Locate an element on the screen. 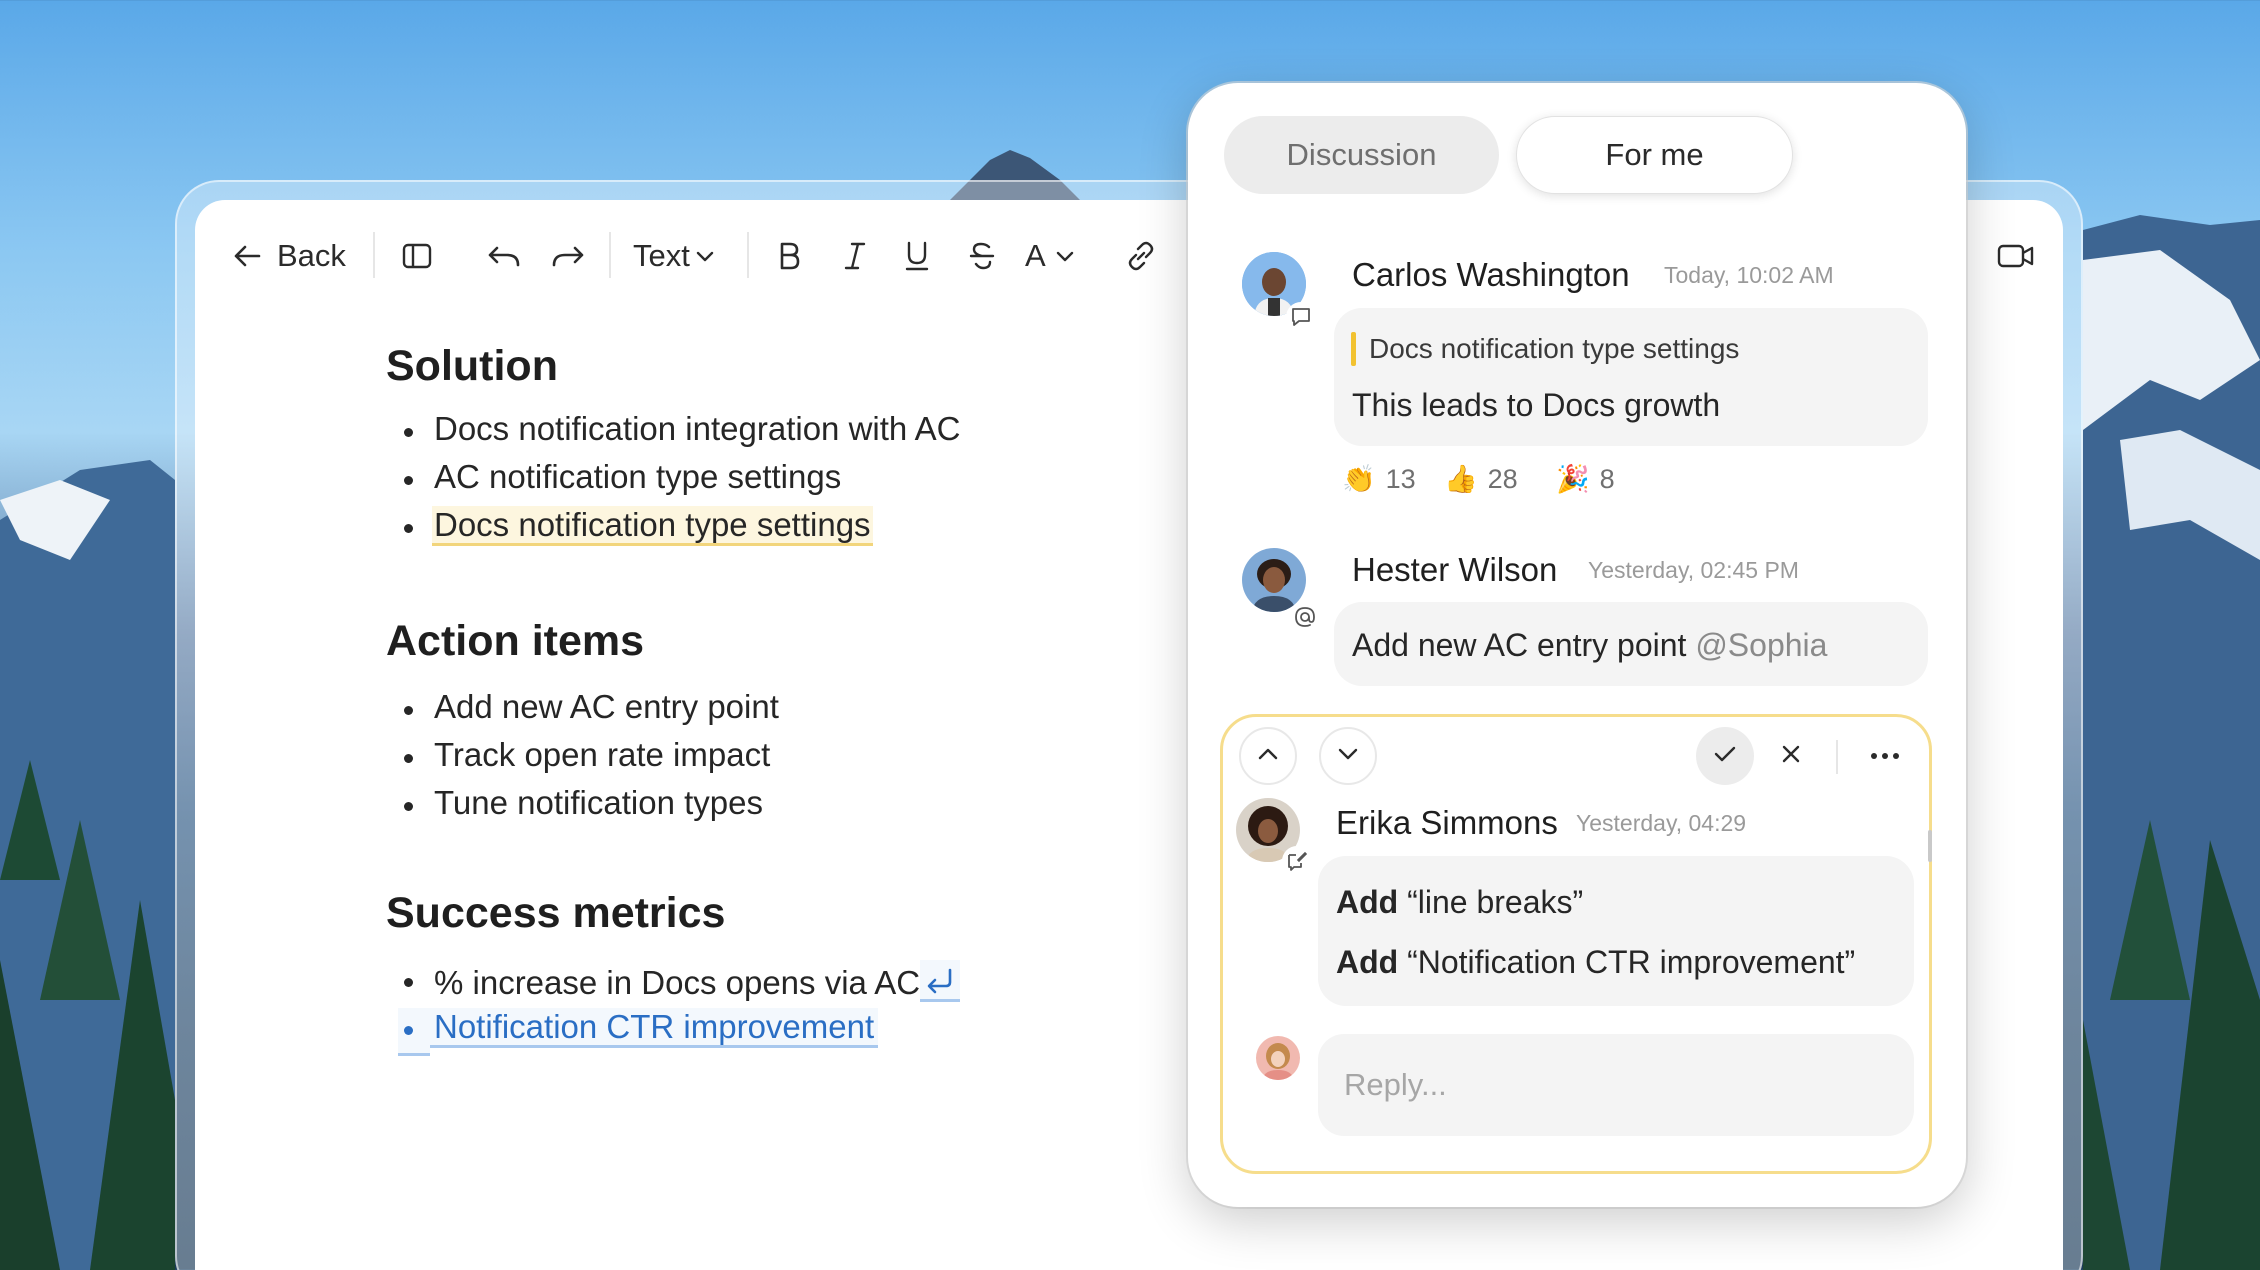 Image resolution: width=2260 pixels, height=1270 pixels. edit-suggestion-icon is located at coordinates (1297, 861).